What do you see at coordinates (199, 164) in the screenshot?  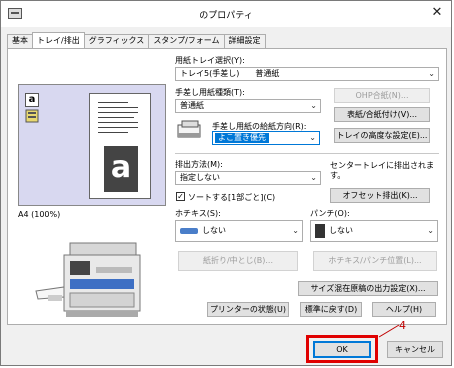 I see `output-method-label: 排出方法(M):` at bounding box center [199, 164].